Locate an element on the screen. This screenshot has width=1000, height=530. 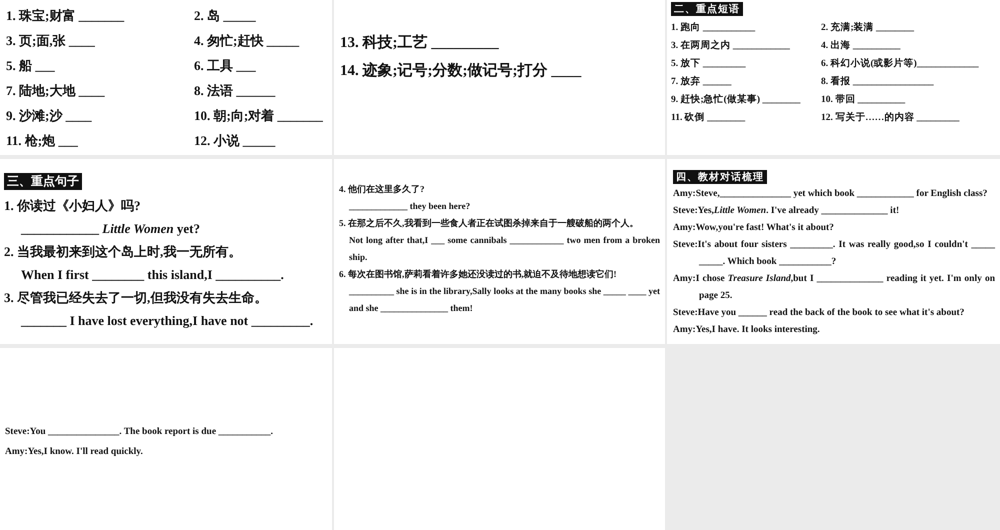
exercise-line: 6. 每次在图书馆,萨莉看着许多她还没读过的书,就迫不及待地想读它们! is located at coordinates (478, 274).